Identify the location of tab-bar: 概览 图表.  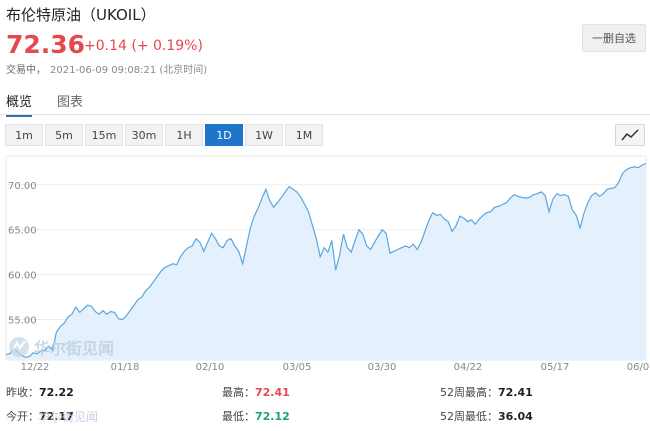
(325, 102).